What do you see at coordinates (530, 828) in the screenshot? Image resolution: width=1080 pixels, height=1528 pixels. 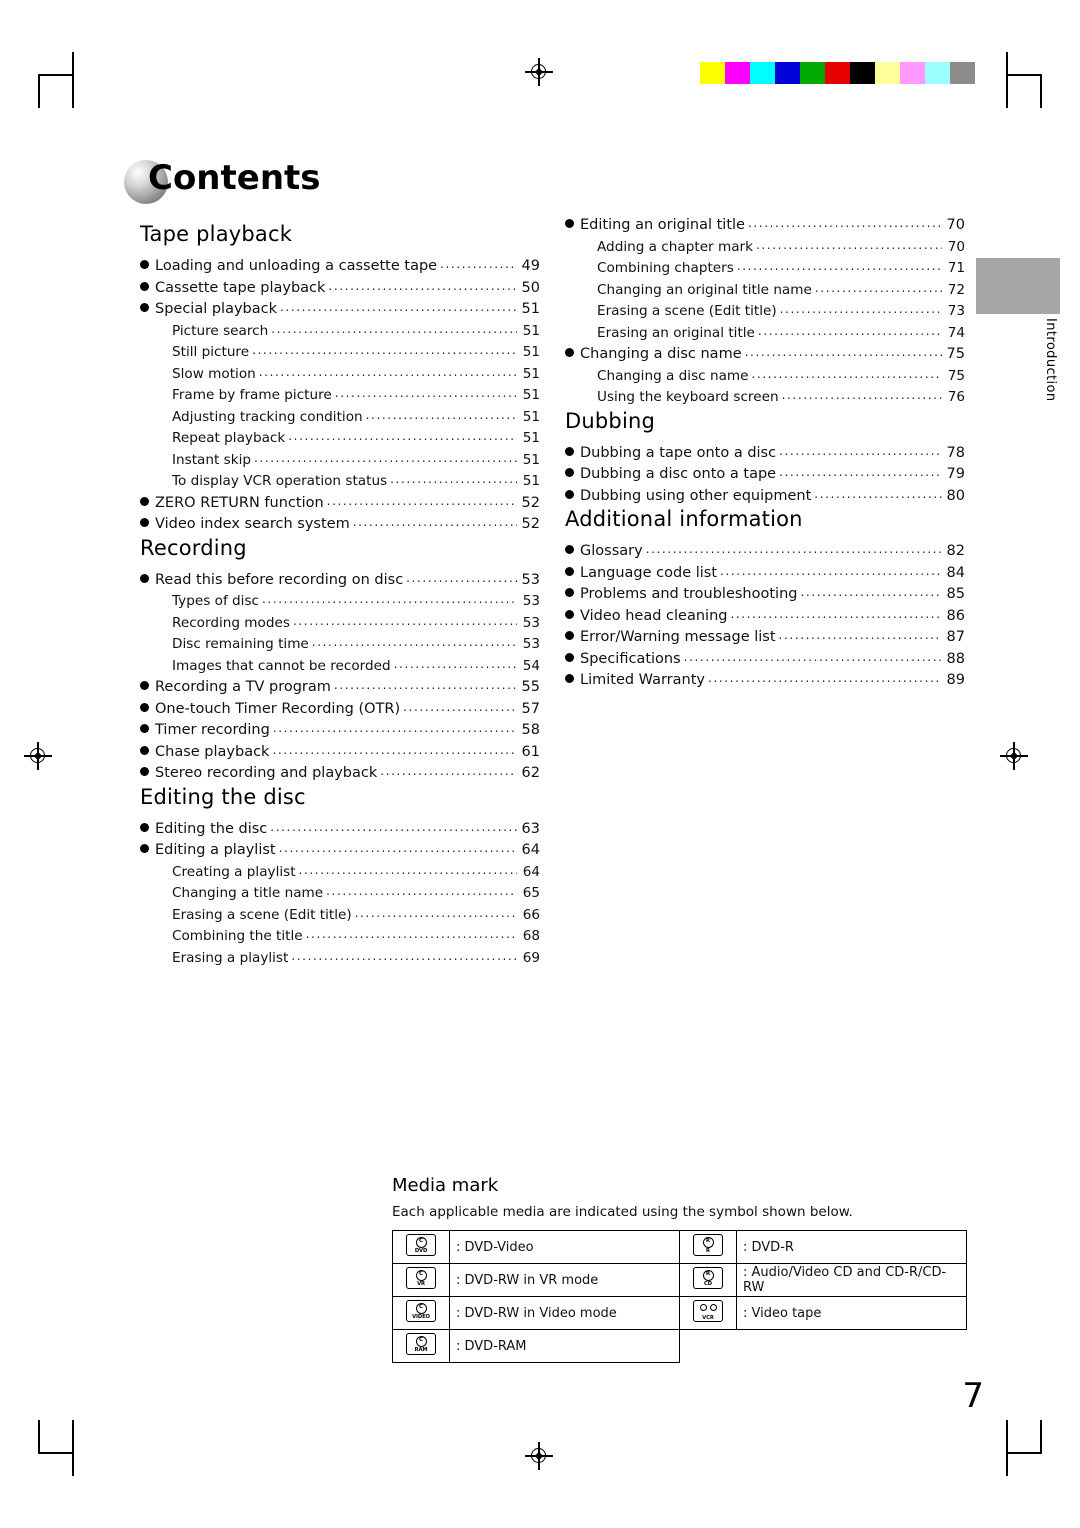 I see `toc-entry-page: 63` at bounding box center [530, 828].